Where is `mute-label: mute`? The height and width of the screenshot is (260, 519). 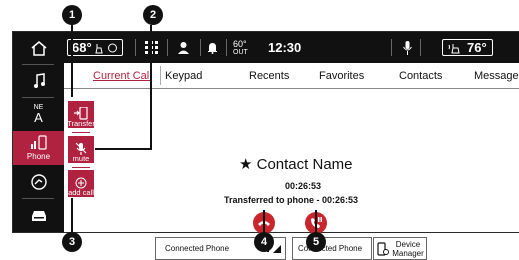
mute-label: mute is located at coordinates (81, 158).